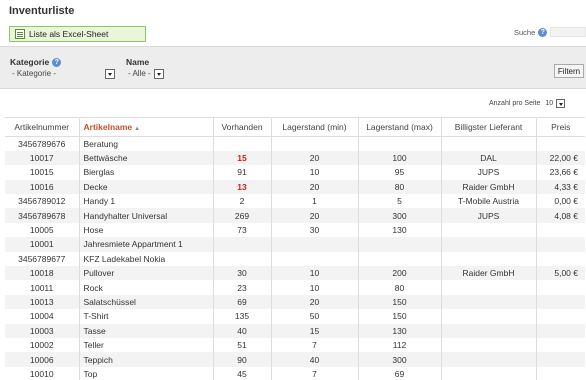 This screenshot has width=586, height=380. What do you see at coordinates (560, 127) in the screenshot?
I see `column-header-preis: Preis` at bounding box center [560, 127].